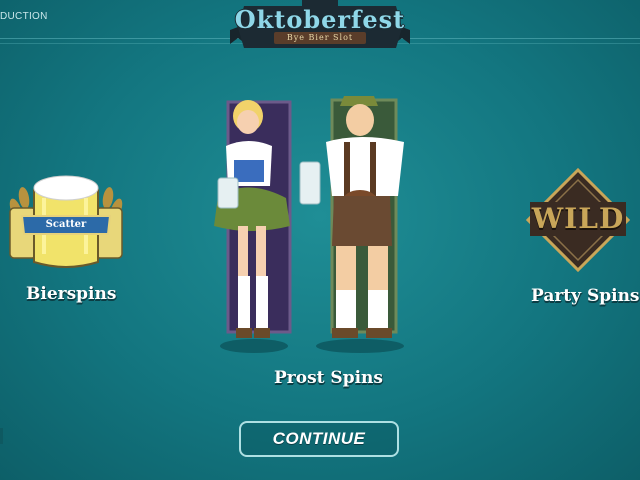  Describe the element at coordinates (585, 296) in the screenshot. I see `party-spins-label: Party Spins` at that location.